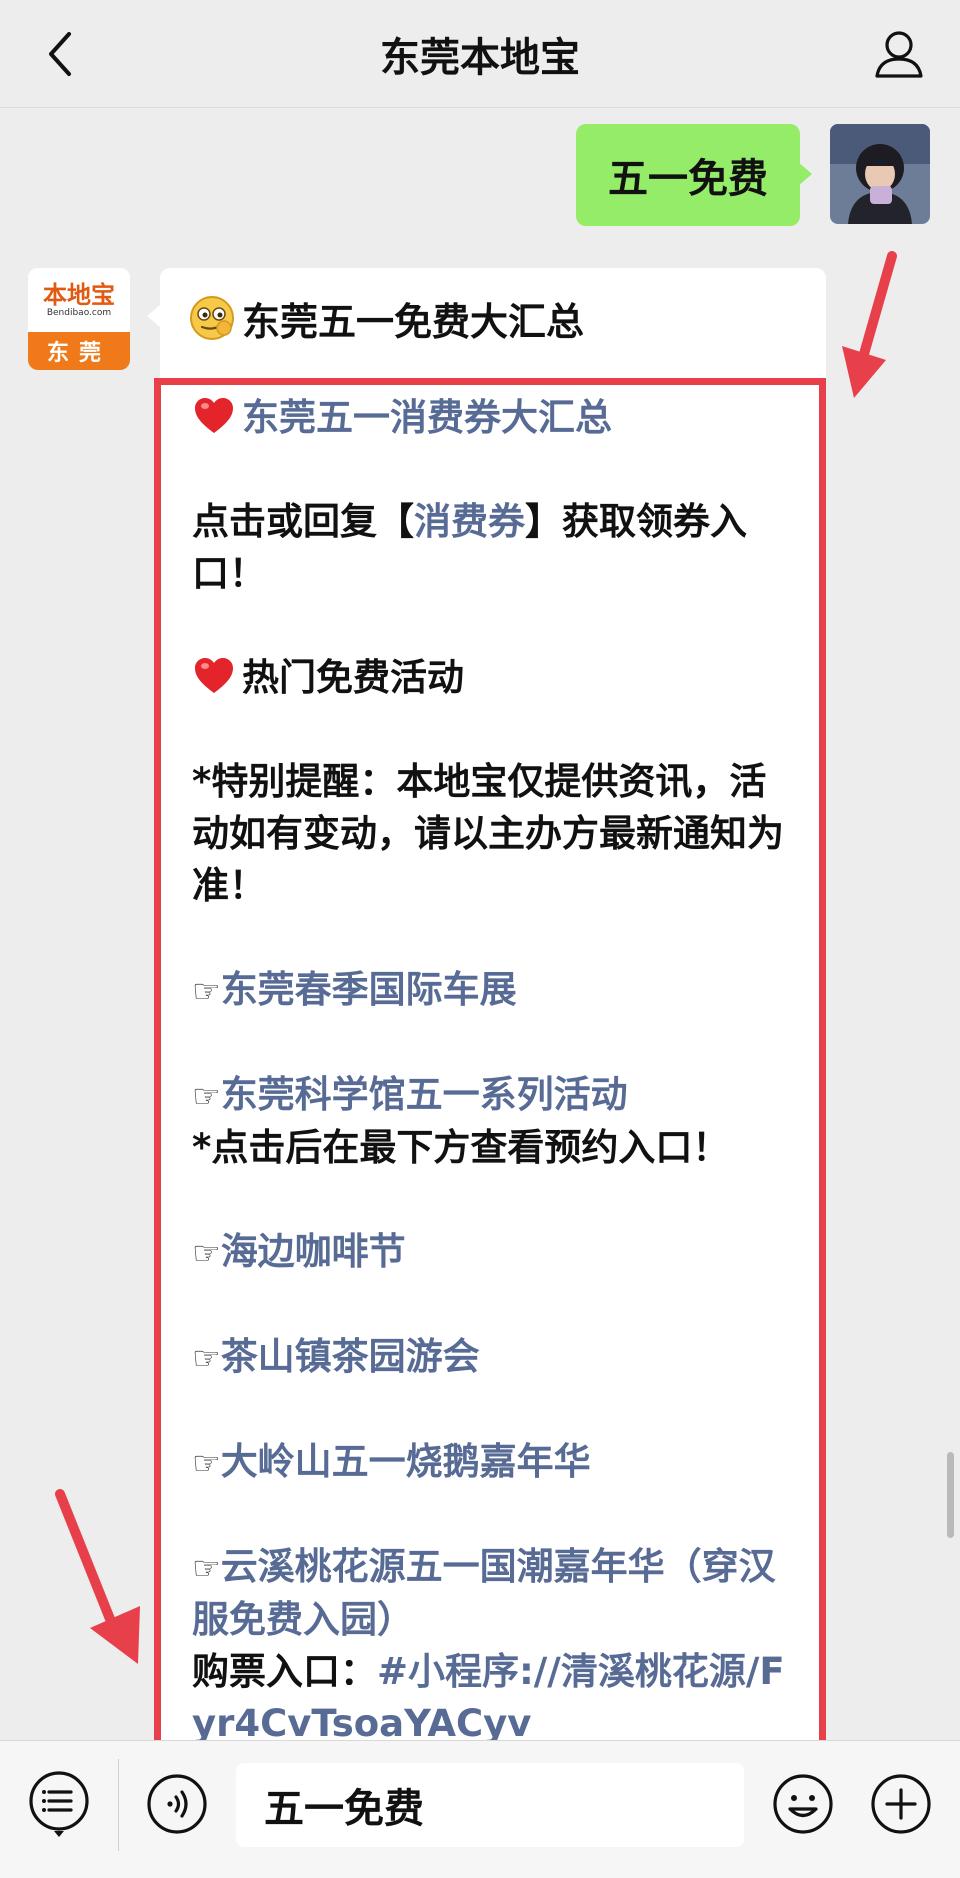 The width and height of the screenshot is (960, 1878). Describe the element at coordinates (350, 1356) in the screenshot. I see `activity-link-label: 茶山镇茶园游会` at that location.